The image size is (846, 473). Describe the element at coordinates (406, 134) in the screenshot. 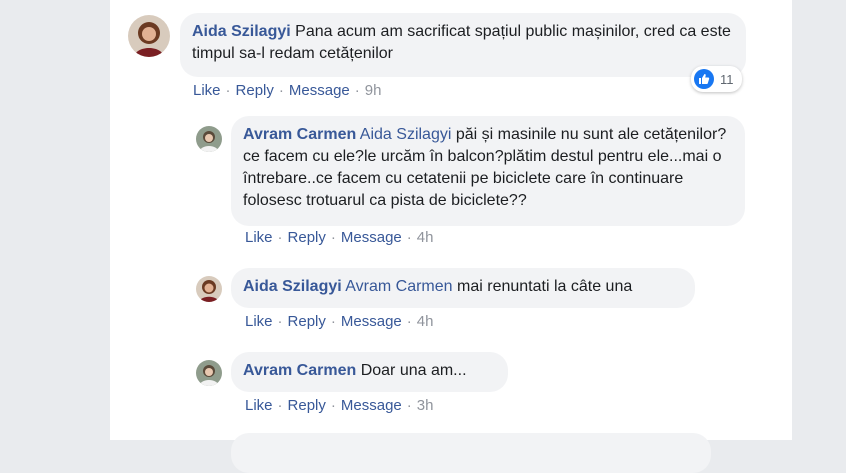

I see `reply-mention: Aida Szilagyi` at that location.